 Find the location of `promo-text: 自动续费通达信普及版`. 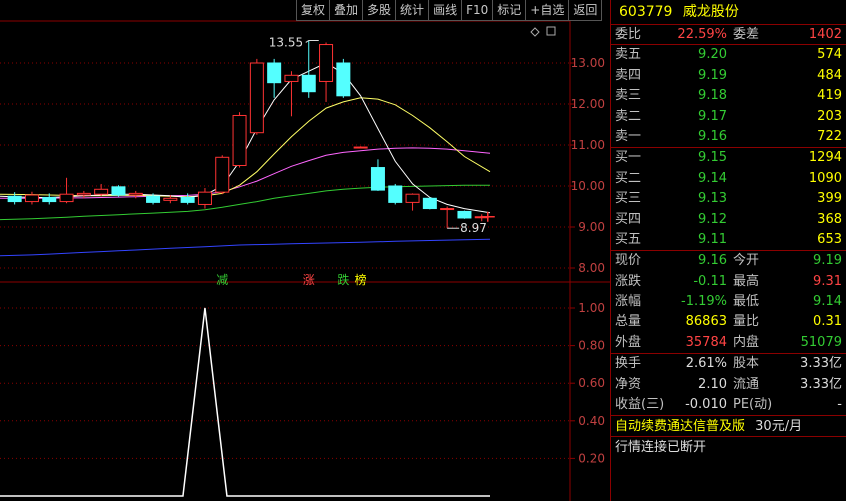

promo-text: 自动续费通达信普及版 is located at coordinates (680, 426).